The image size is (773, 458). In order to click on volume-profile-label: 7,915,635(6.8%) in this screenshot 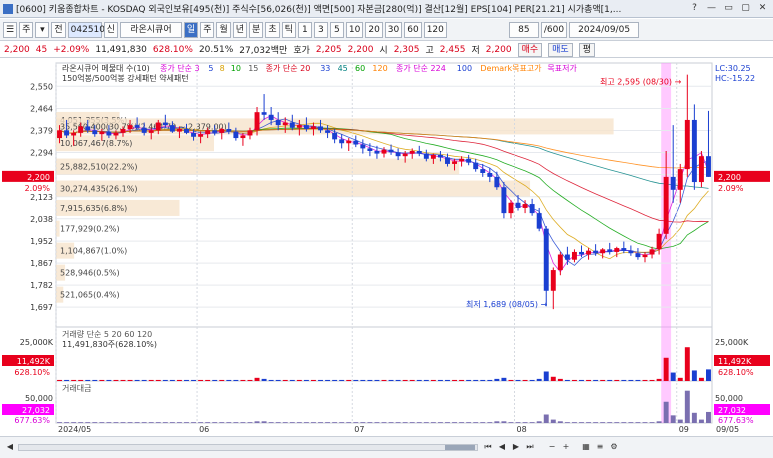, I will do `click(93, 208)`.